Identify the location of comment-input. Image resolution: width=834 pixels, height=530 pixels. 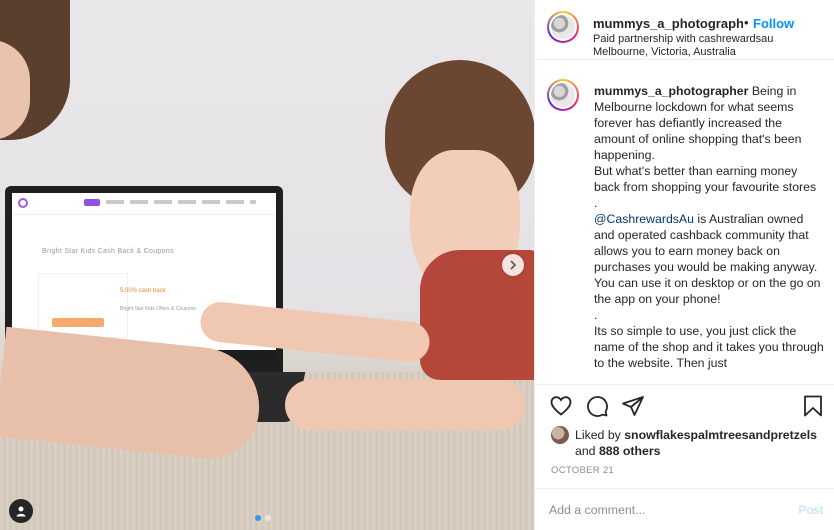
(664, 510).